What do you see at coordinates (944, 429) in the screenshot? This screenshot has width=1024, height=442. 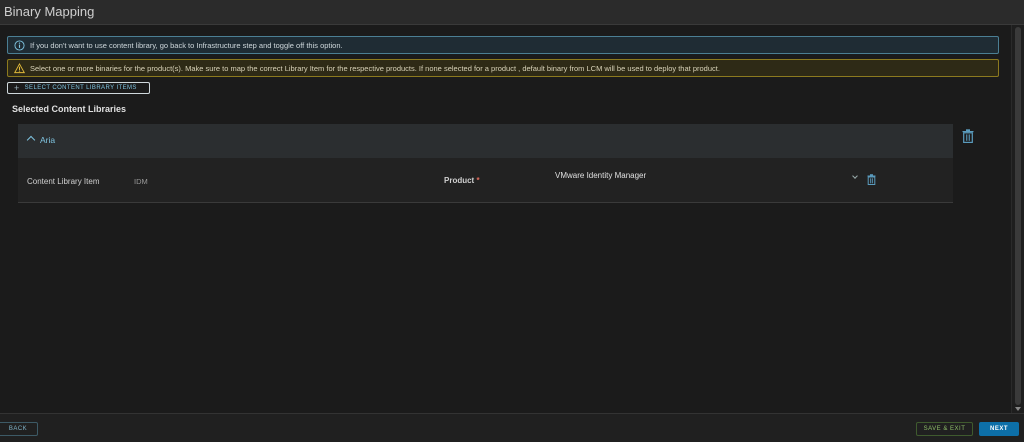 I see `save-exit-button: SAVE & EXIT` at bounding box center [944, 429].